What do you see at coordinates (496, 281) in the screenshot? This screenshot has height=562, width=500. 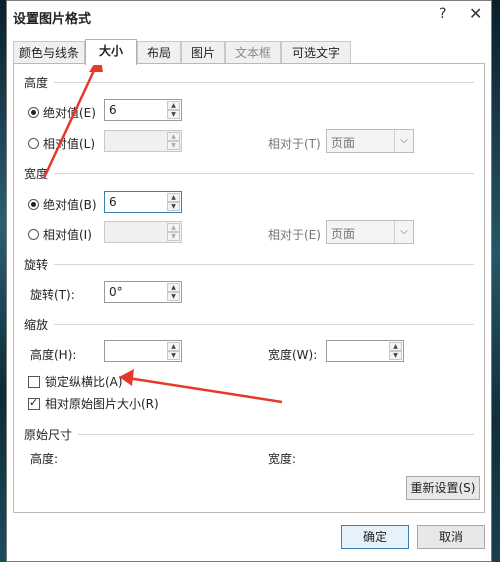 I see `background-right` at bounding box center [496, 281].